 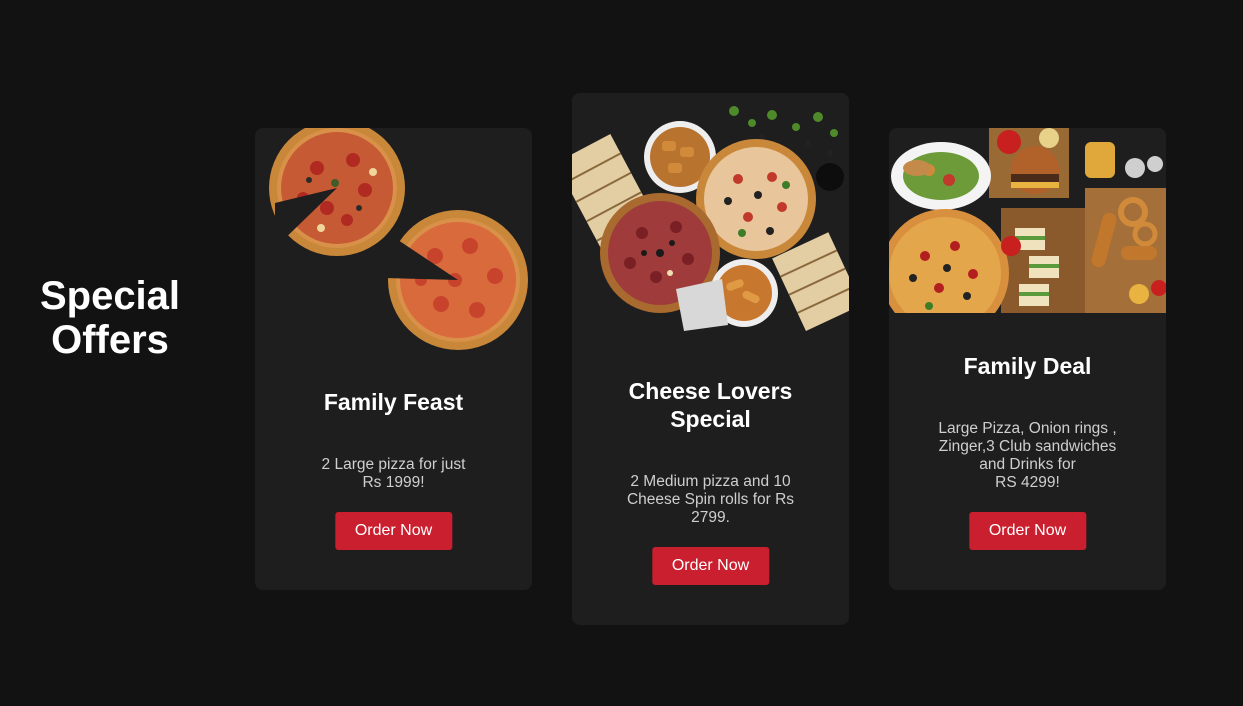 I want to click on burger-pizza-spread-image, so click(x=1027, y=220).